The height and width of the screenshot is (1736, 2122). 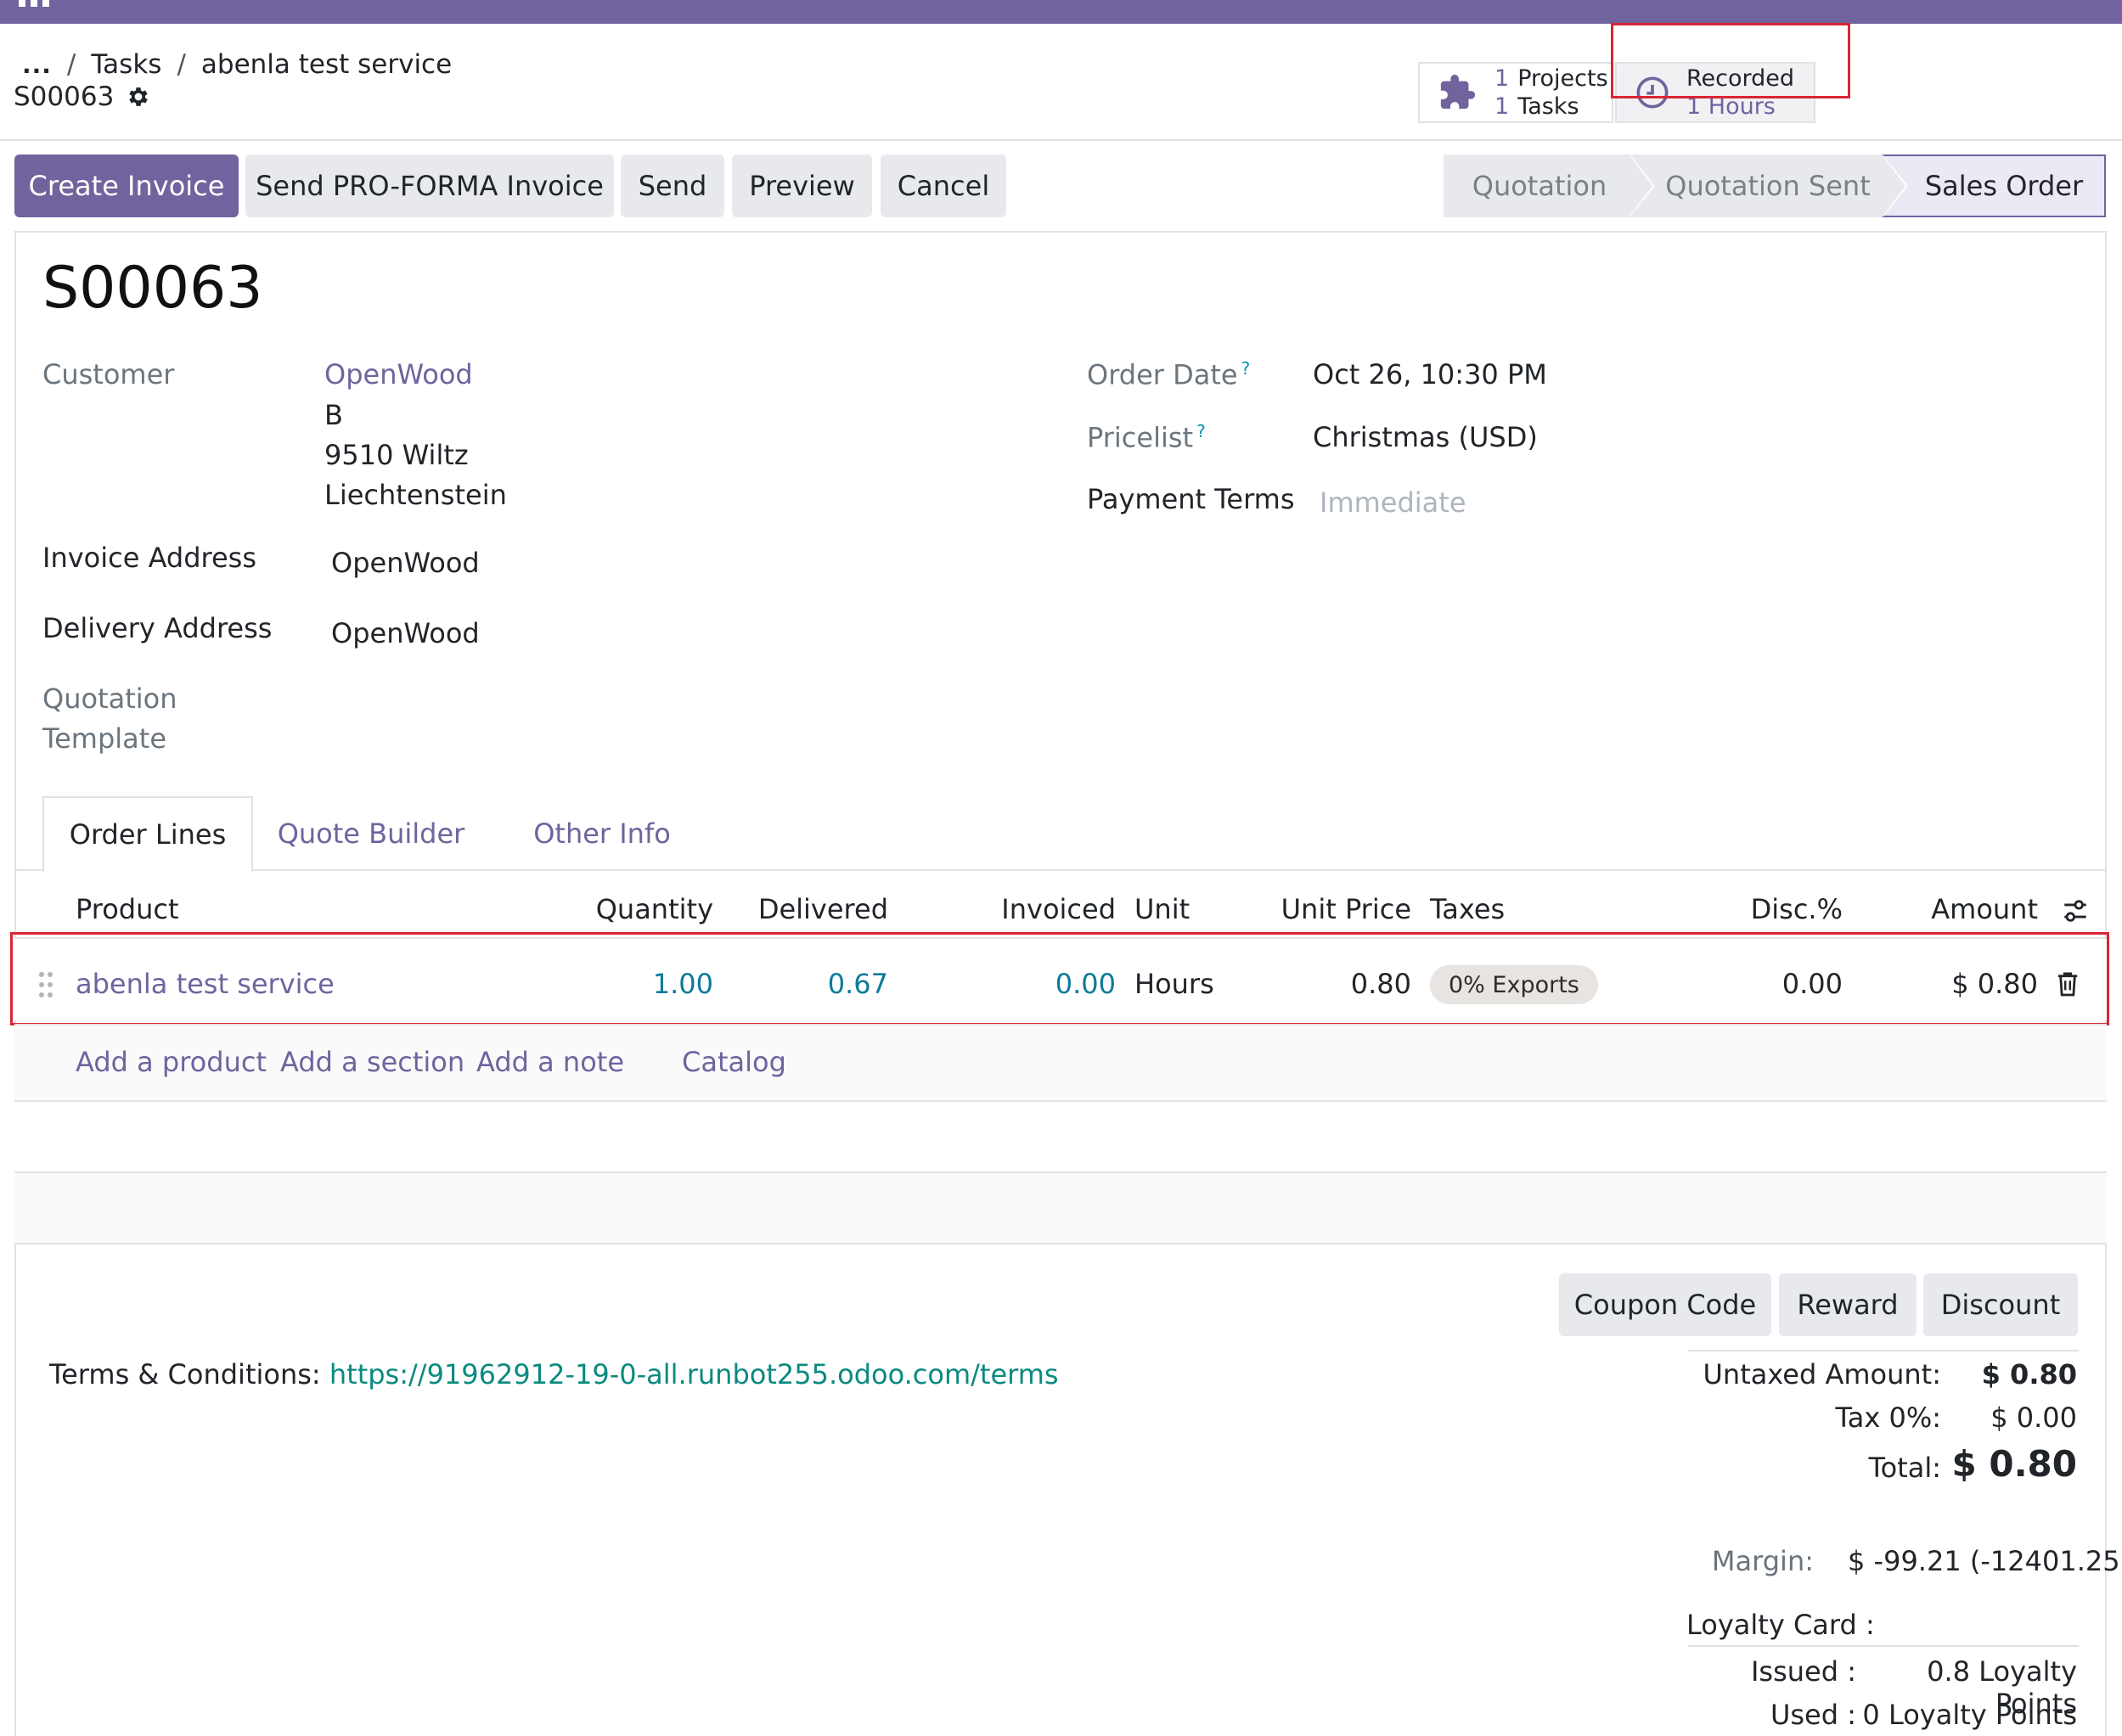 I want to click on order-title: S00063, so click(x=152, y=288).